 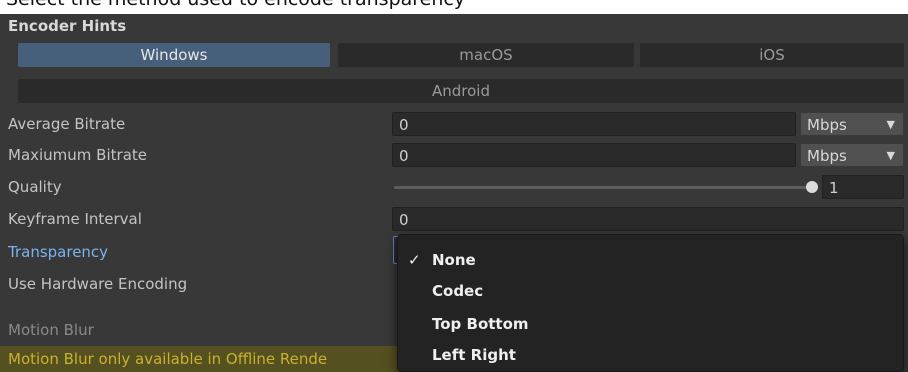 I want to click on quality-value-input: 1, so click(x=863, y=187).